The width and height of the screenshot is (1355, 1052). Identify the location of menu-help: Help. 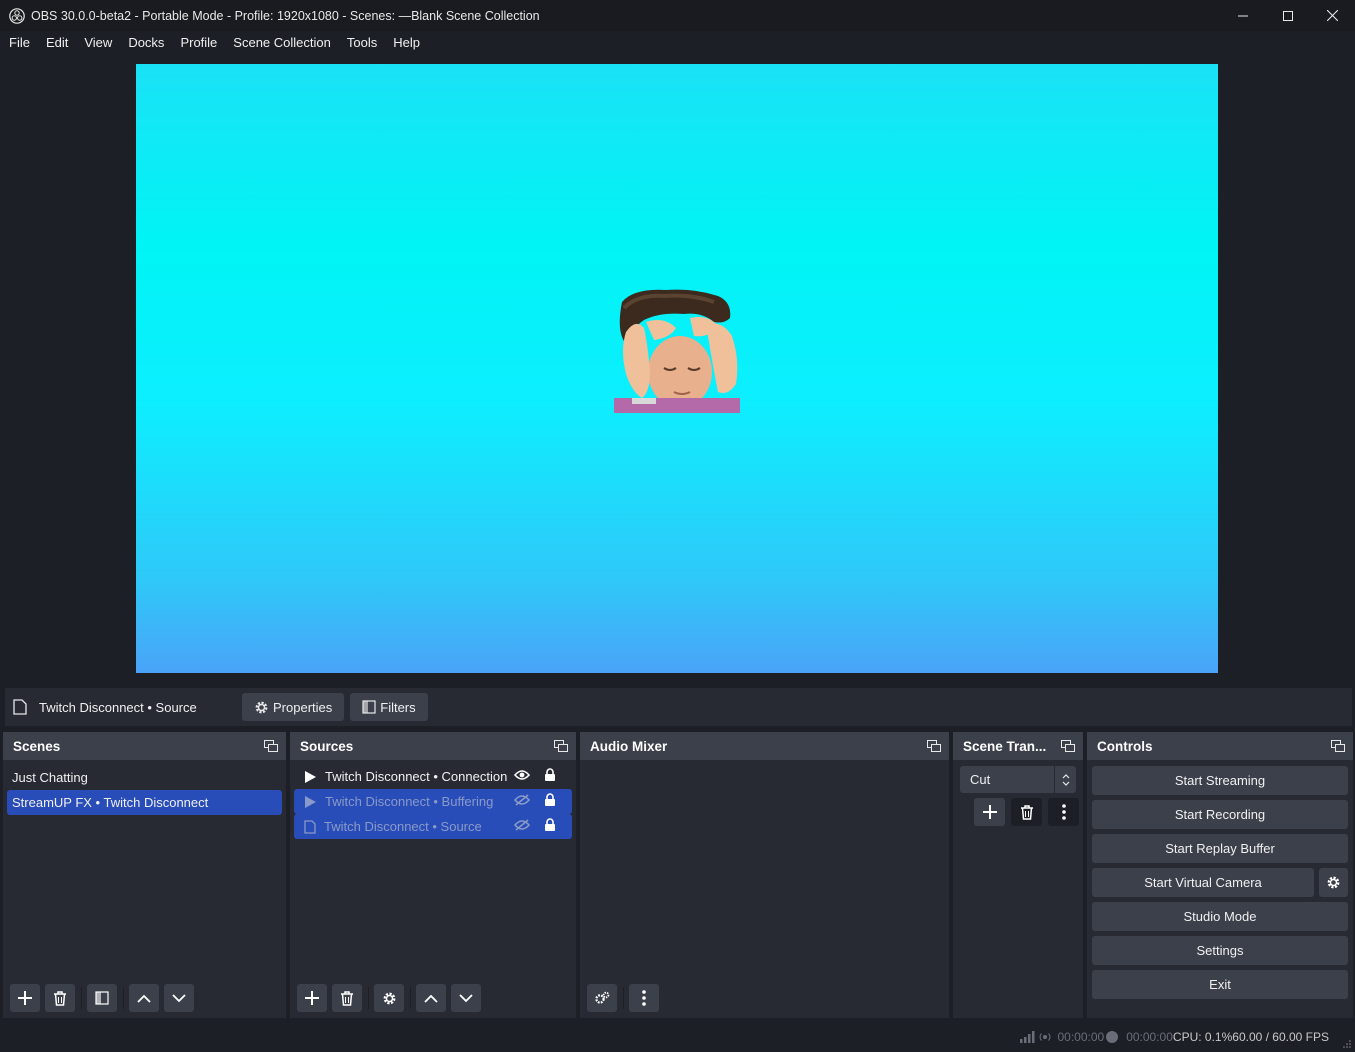
(406, 43).